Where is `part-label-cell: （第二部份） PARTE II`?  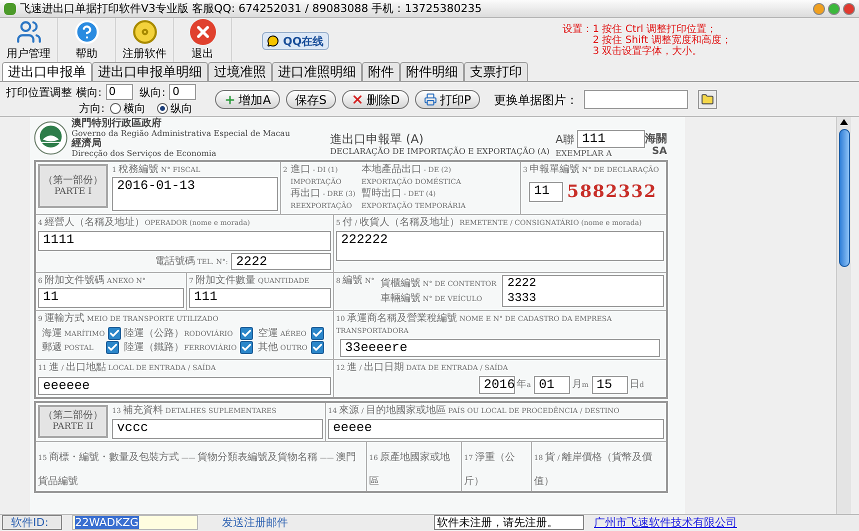 part-label-cell: （第二部份） PARTE II is located at coordinates (73, 421).